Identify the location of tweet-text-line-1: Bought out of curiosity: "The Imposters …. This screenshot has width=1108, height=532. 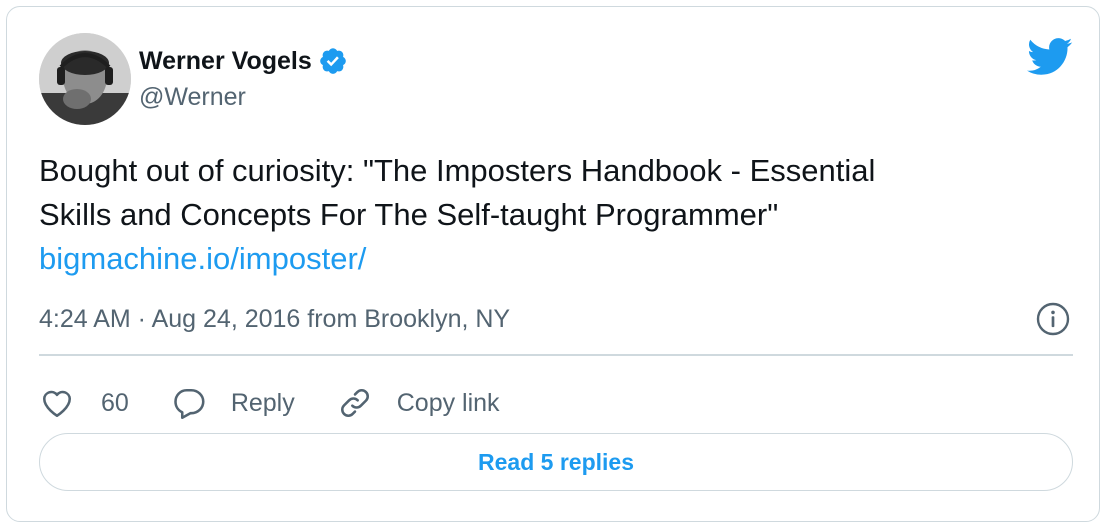
(457, 170).